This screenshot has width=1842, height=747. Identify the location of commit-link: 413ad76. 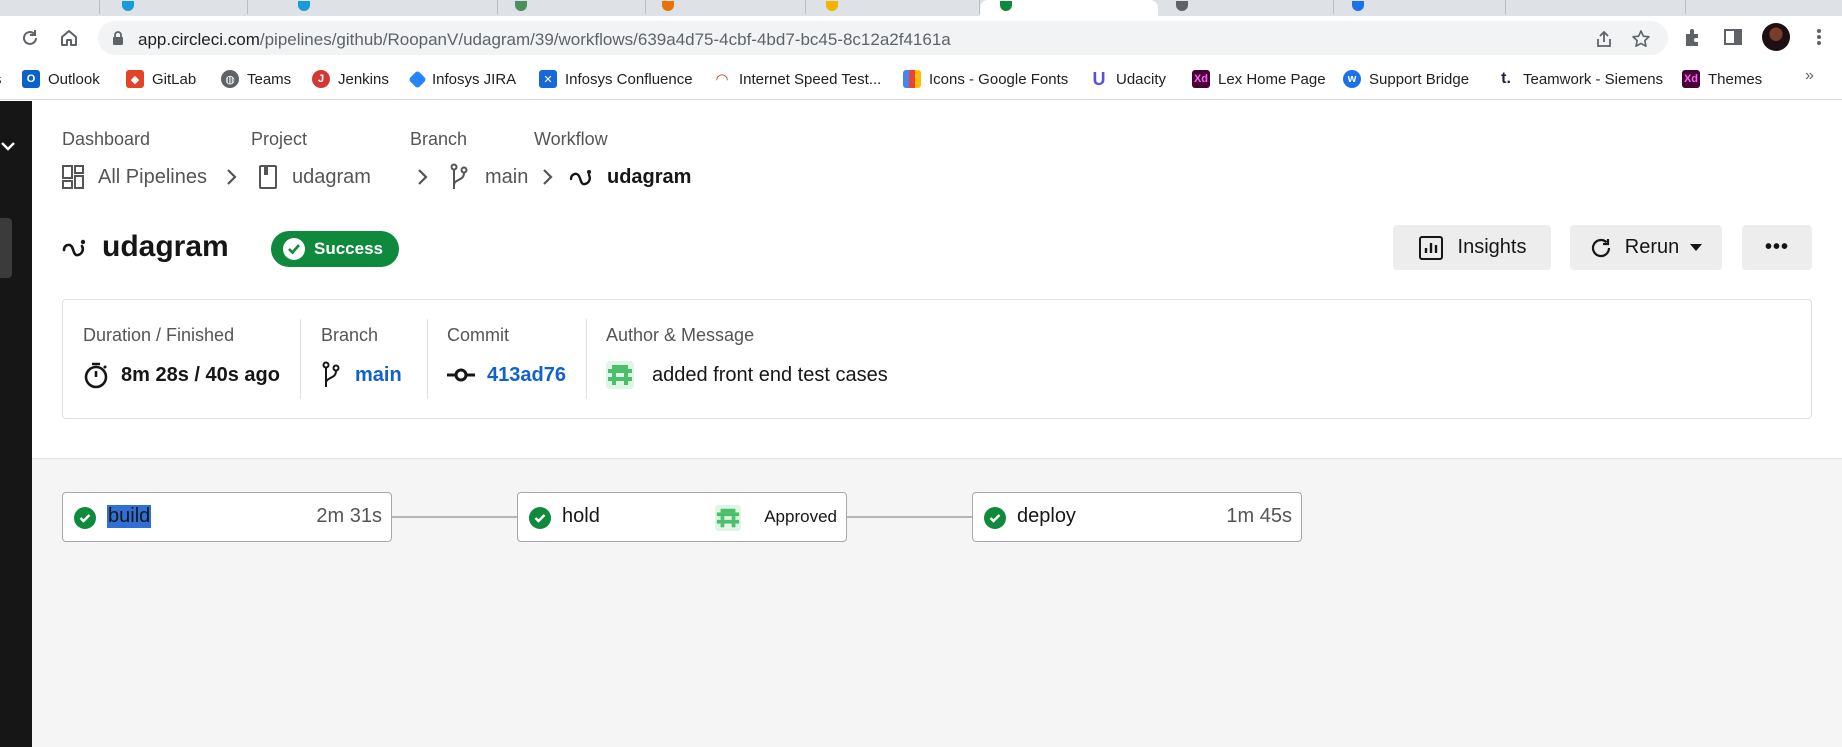
(526, 375).